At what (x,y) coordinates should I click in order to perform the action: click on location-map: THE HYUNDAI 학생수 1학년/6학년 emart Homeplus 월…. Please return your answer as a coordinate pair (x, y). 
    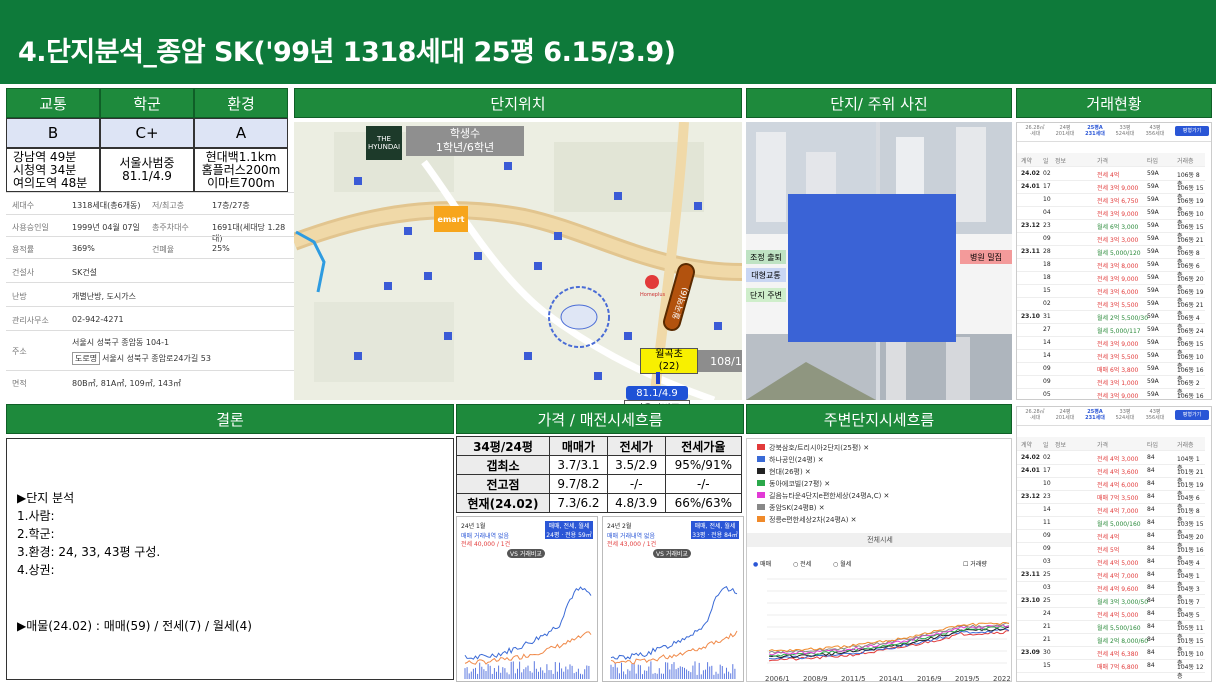
    Looking at the image, I should click on (518, 261).